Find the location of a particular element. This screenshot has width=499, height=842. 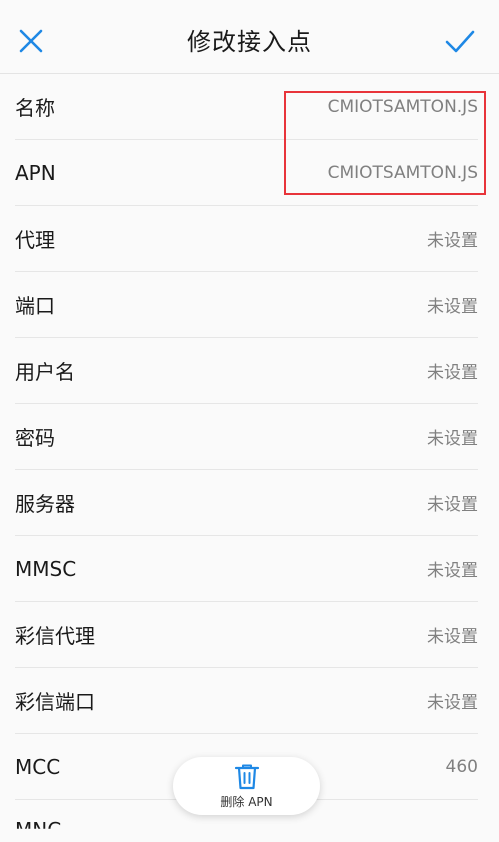

setting-label: 端口 is located at coordinates (35, 306).